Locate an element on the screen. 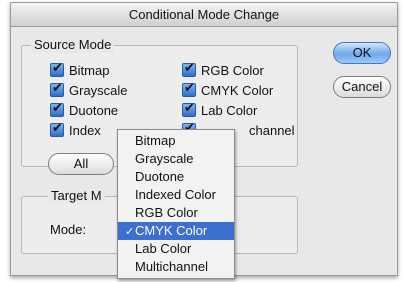  checkbox-rgb-color: RGB Color is located at coordinates (223, 70).